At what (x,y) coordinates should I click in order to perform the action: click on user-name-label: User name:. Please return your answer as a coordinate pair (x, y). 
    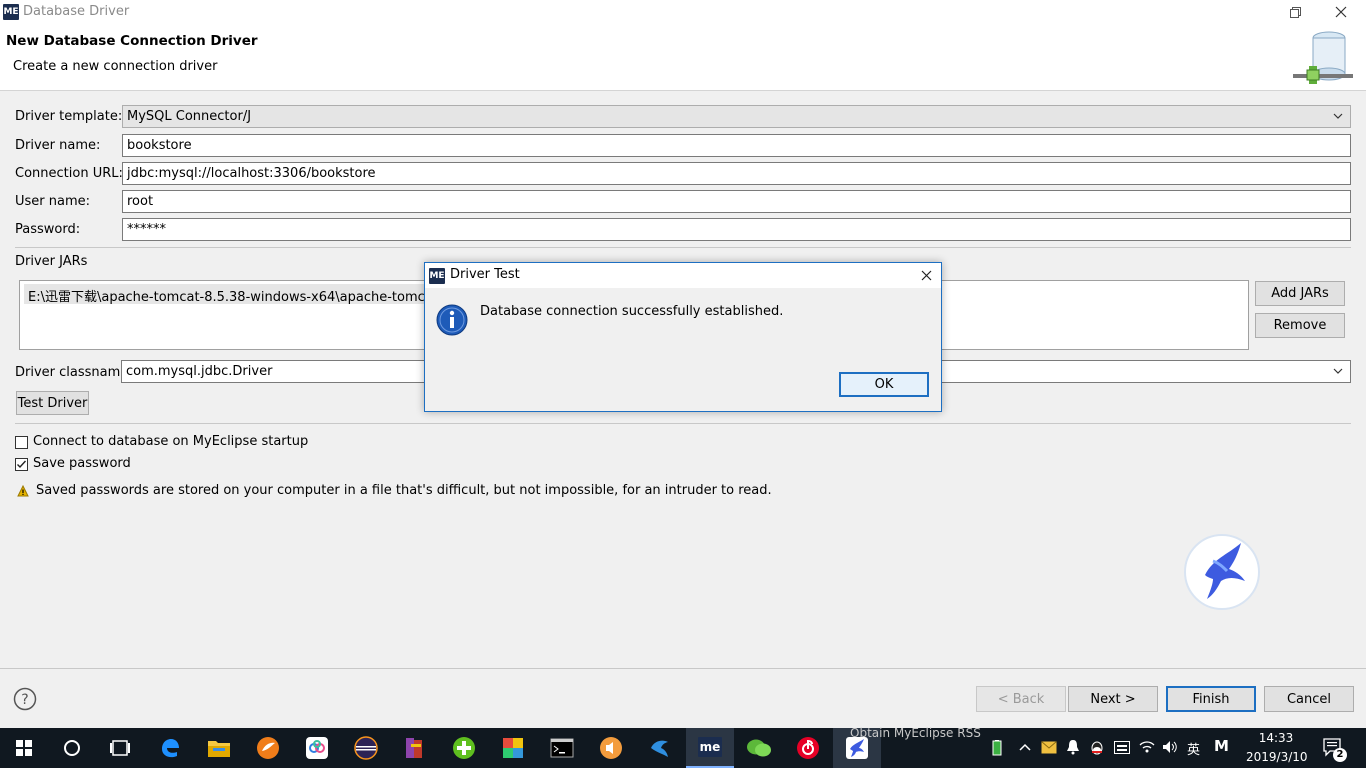
    Looking at the image, I should click on (53, 201).